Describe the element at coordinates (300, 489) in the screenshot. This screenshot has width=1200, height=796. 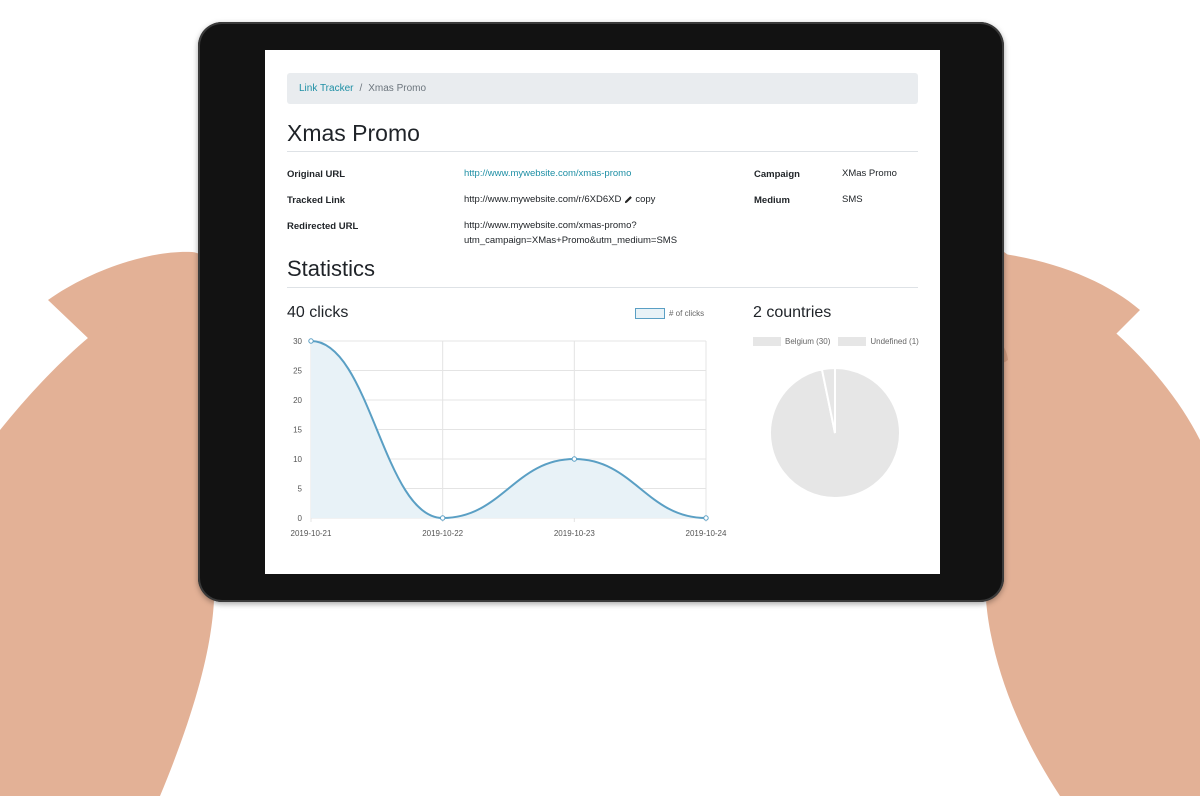
I see `y-tick-label: 5` at that location.